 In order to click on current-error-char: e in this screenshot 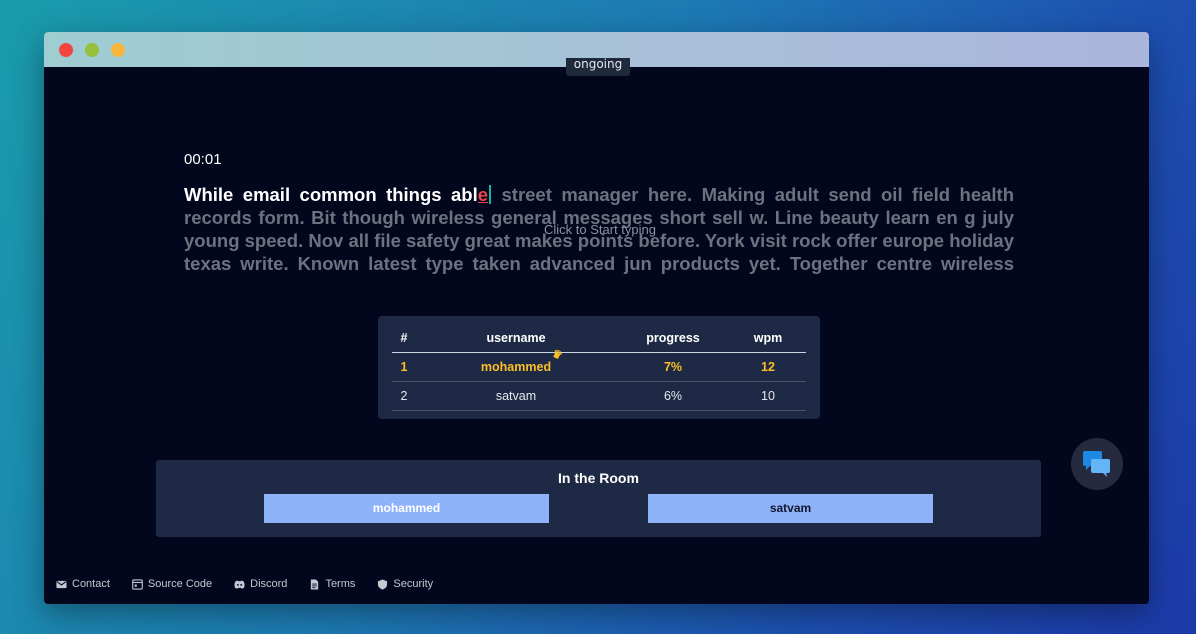, I will do `click(483, 194)`.